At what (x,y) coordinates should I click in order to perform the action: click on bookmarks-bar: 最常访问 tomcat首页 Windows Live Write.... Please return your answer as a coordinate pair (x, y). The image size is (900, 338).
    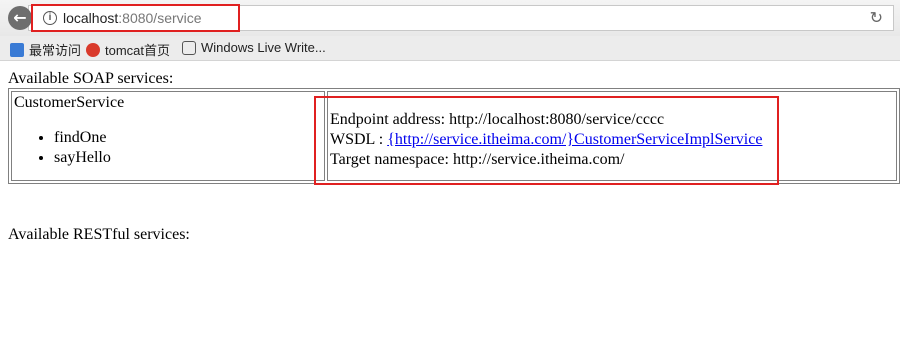
    Looking at the image, I should click on (450, 48).